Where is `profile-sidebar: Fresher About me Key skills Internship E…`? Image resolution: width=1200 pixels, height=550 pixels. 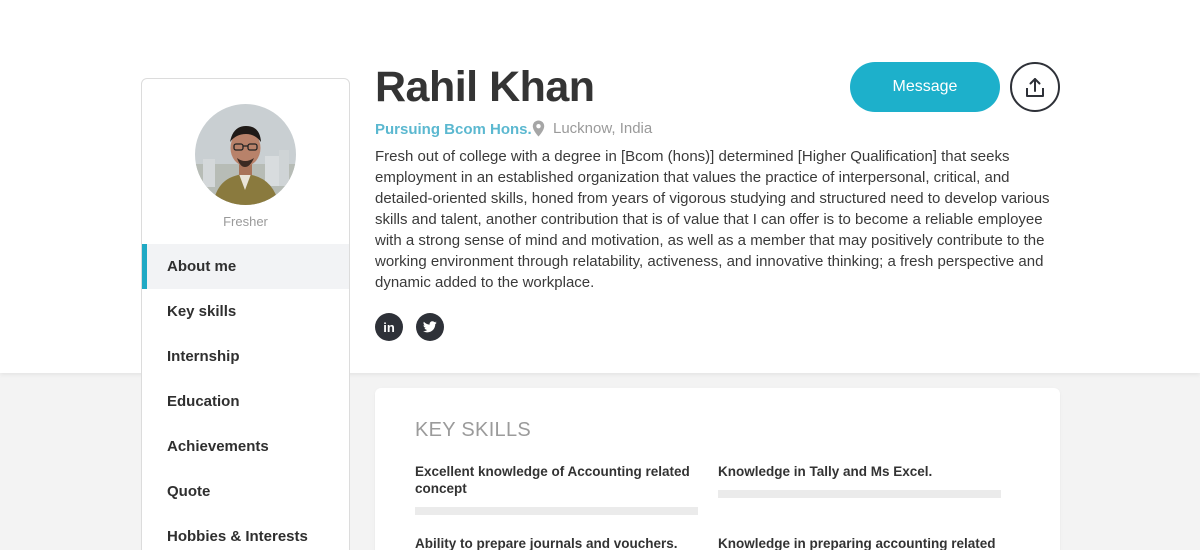 profile-sidebar: Fresher About me Key skills Internship E… is located at coordinates (245, 314).